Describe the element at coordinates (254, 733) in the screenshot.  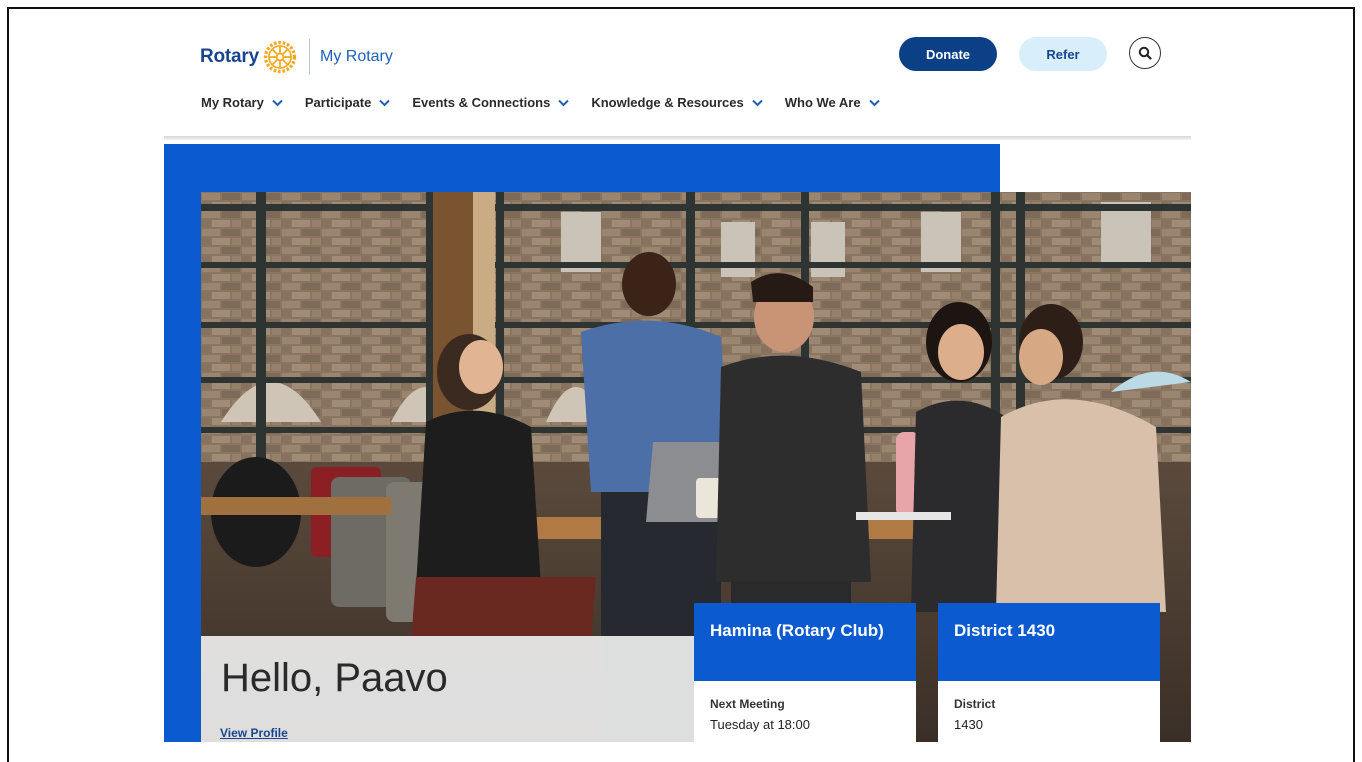
I see `view-profile-link: View Profile` at that location.